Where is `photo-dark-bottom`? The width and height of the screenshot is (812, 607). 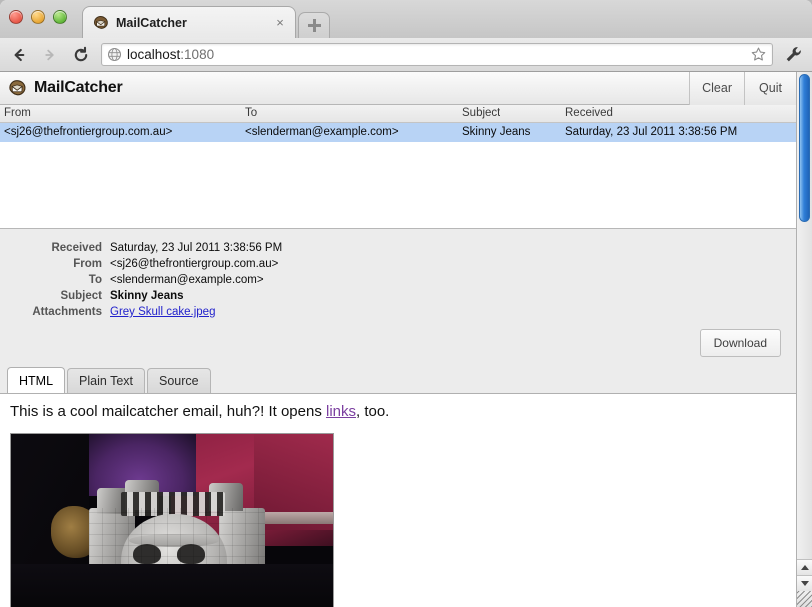 photo-dark-bottom is located at coordinates (172, 585).